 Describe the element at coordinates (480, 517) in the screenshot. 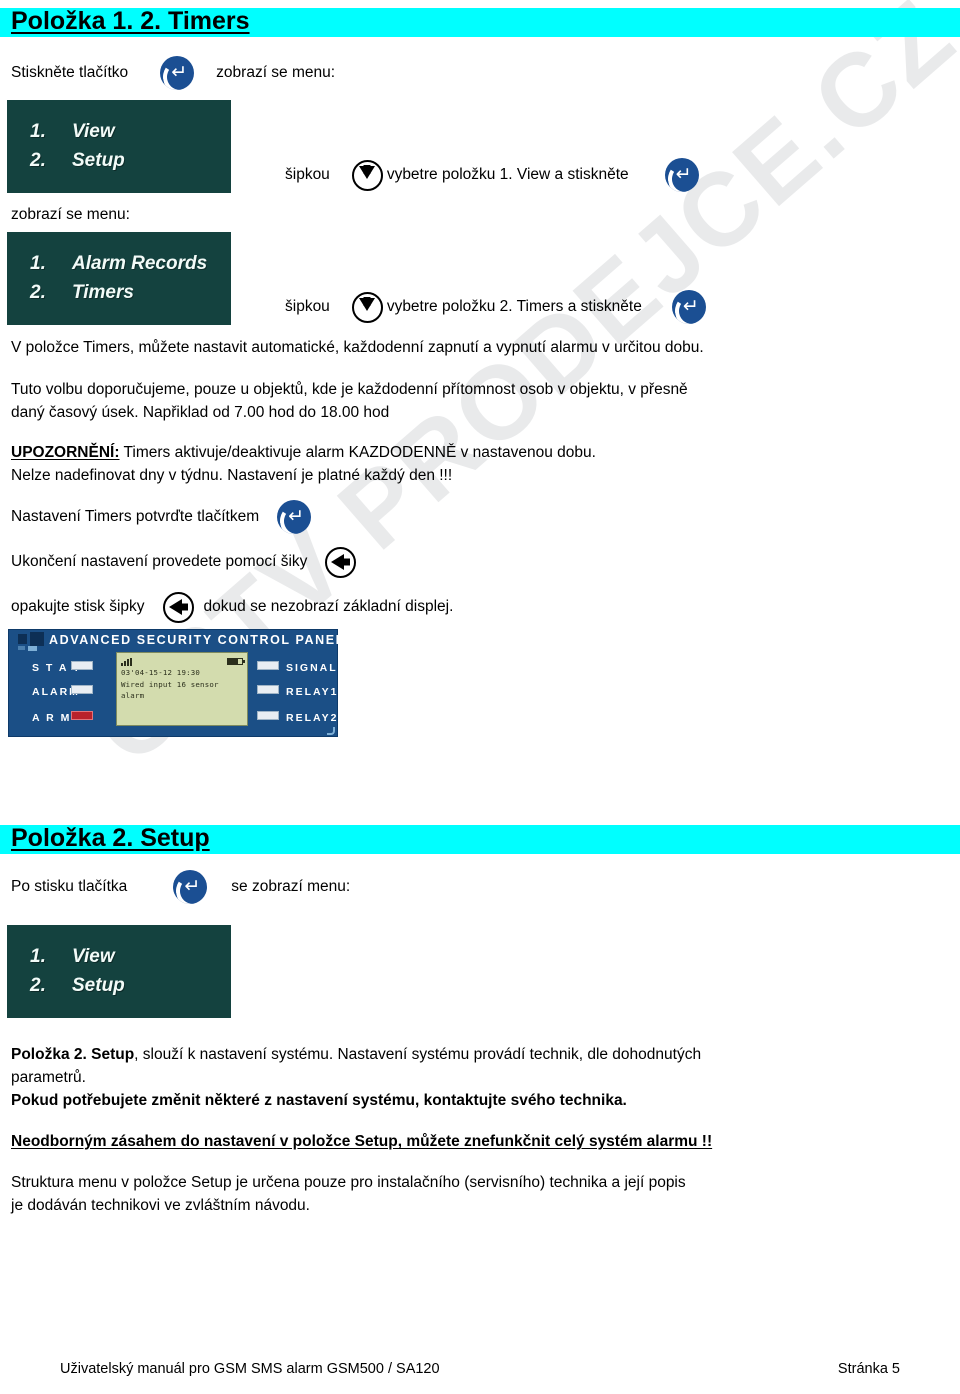

I see `confirm-timers-instruction: Nastavení Timers potvrďte tlačítkem ↵` at that location.